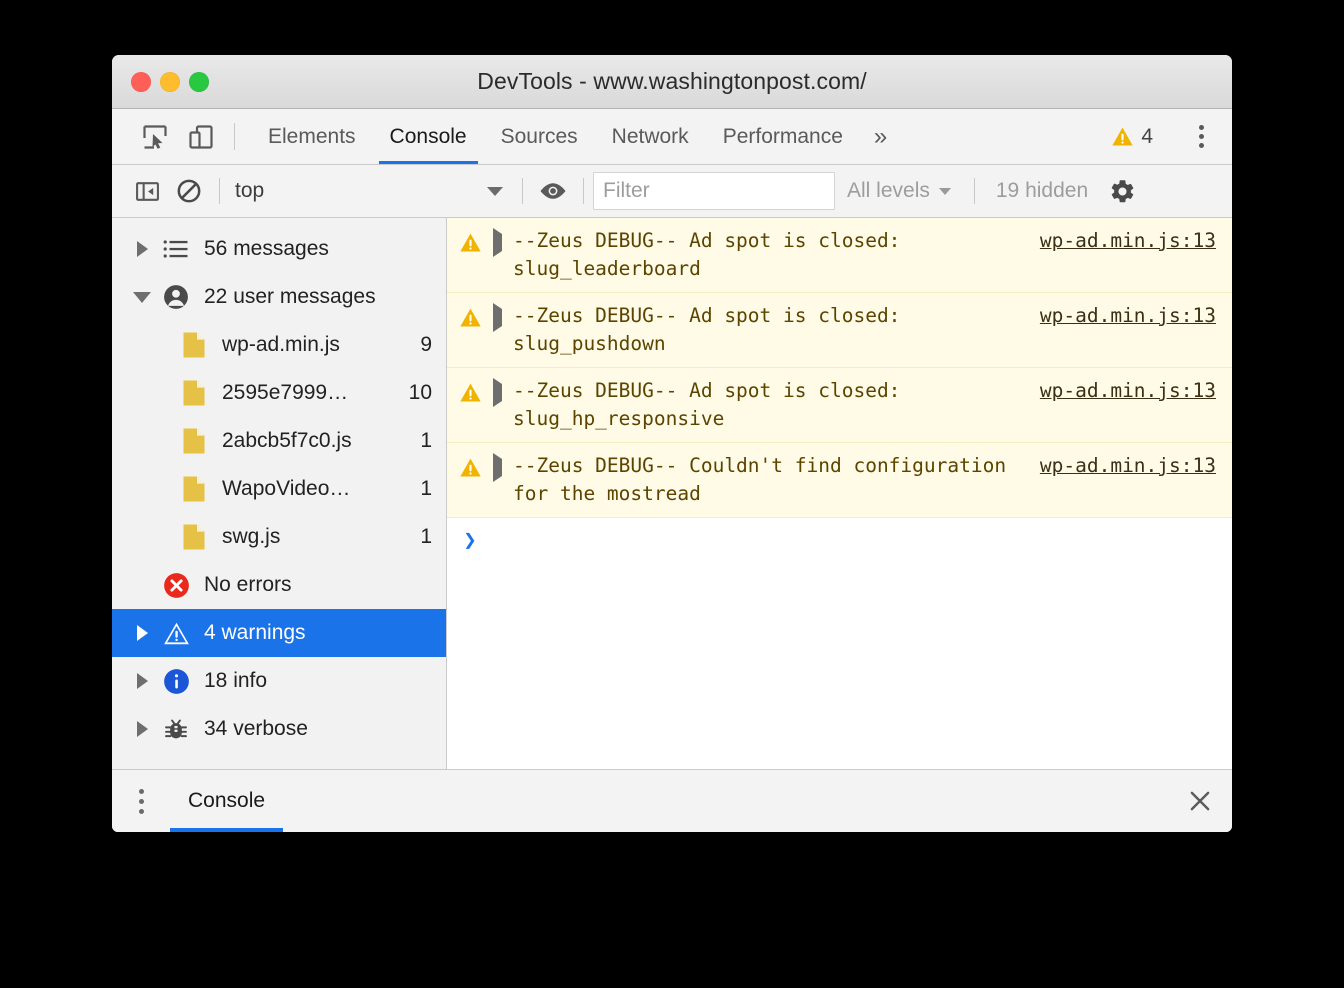 The width and height of the screenshot is (1344, 988). What do you see at coordinates (312, 136) in the screenshot?
I see `tab-elements: Elements` at bounding box center [312, 136].